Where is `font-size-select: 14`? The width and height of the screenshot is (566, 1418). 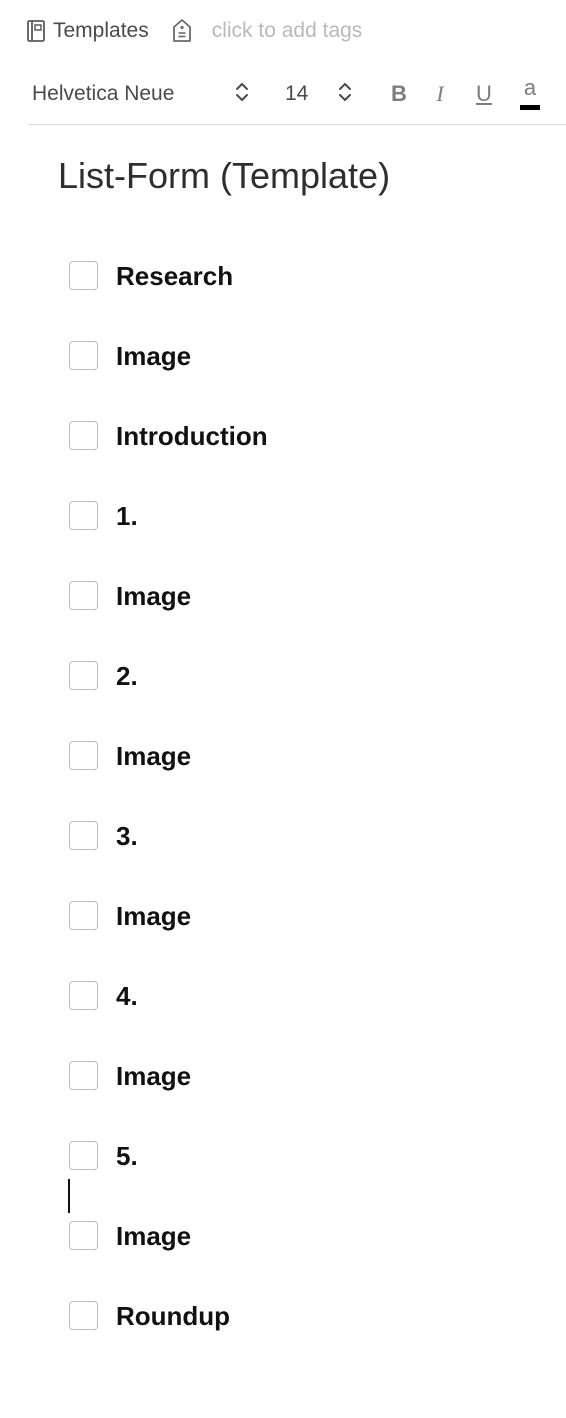
font-size-select: 14 is located at coordinates (296, 94).